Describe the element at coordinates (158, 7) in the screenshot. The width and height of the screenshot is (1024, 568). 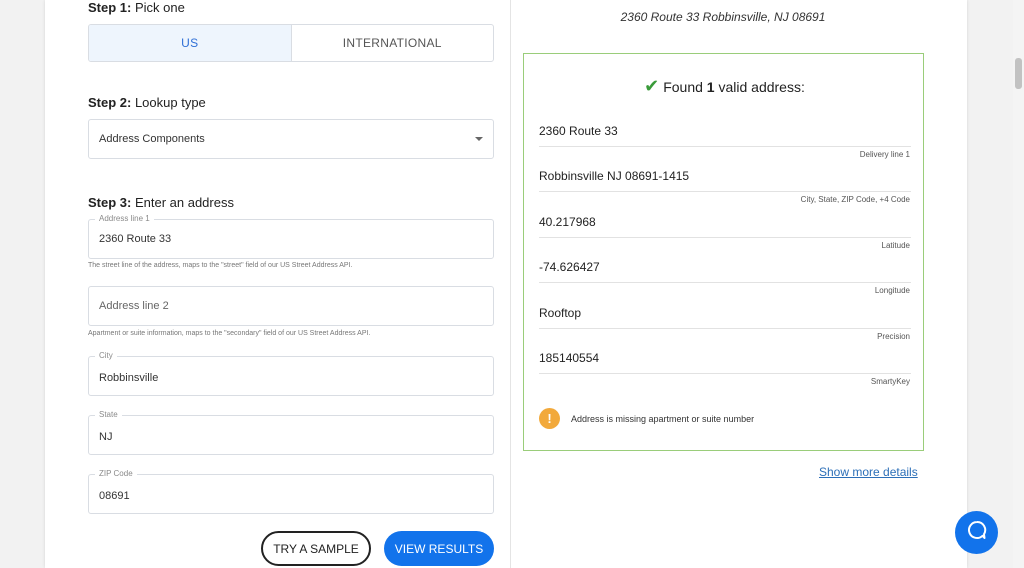
I see `step1-text: Pick one` at that location.